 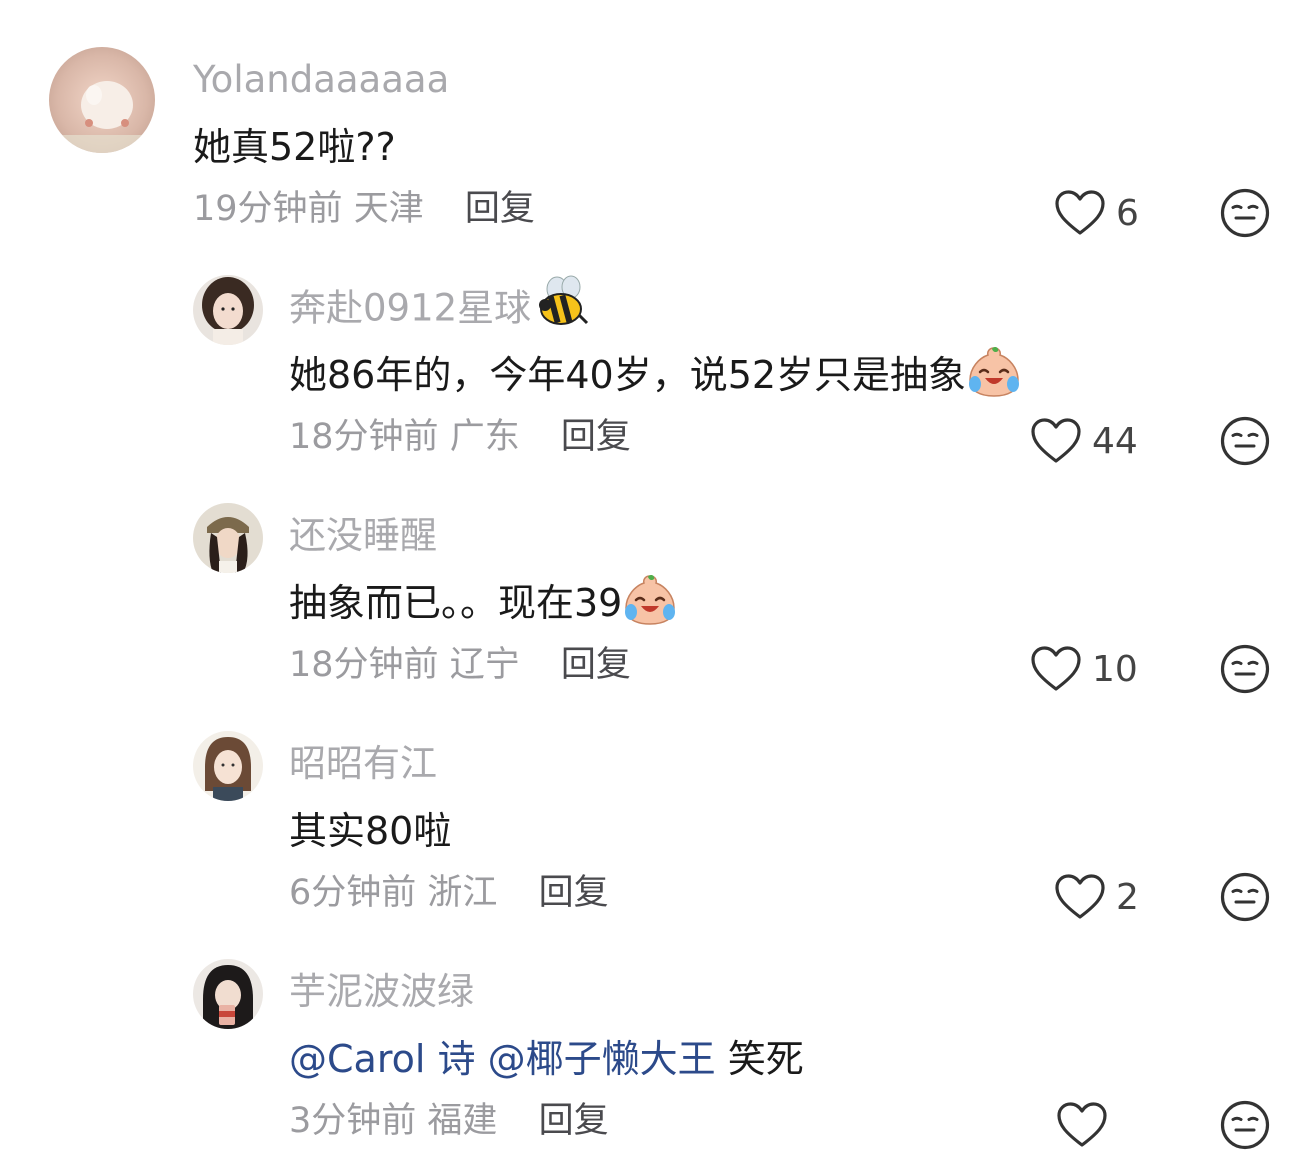 I want to click on comment-location: 福建, so click(x=462, y=1121).